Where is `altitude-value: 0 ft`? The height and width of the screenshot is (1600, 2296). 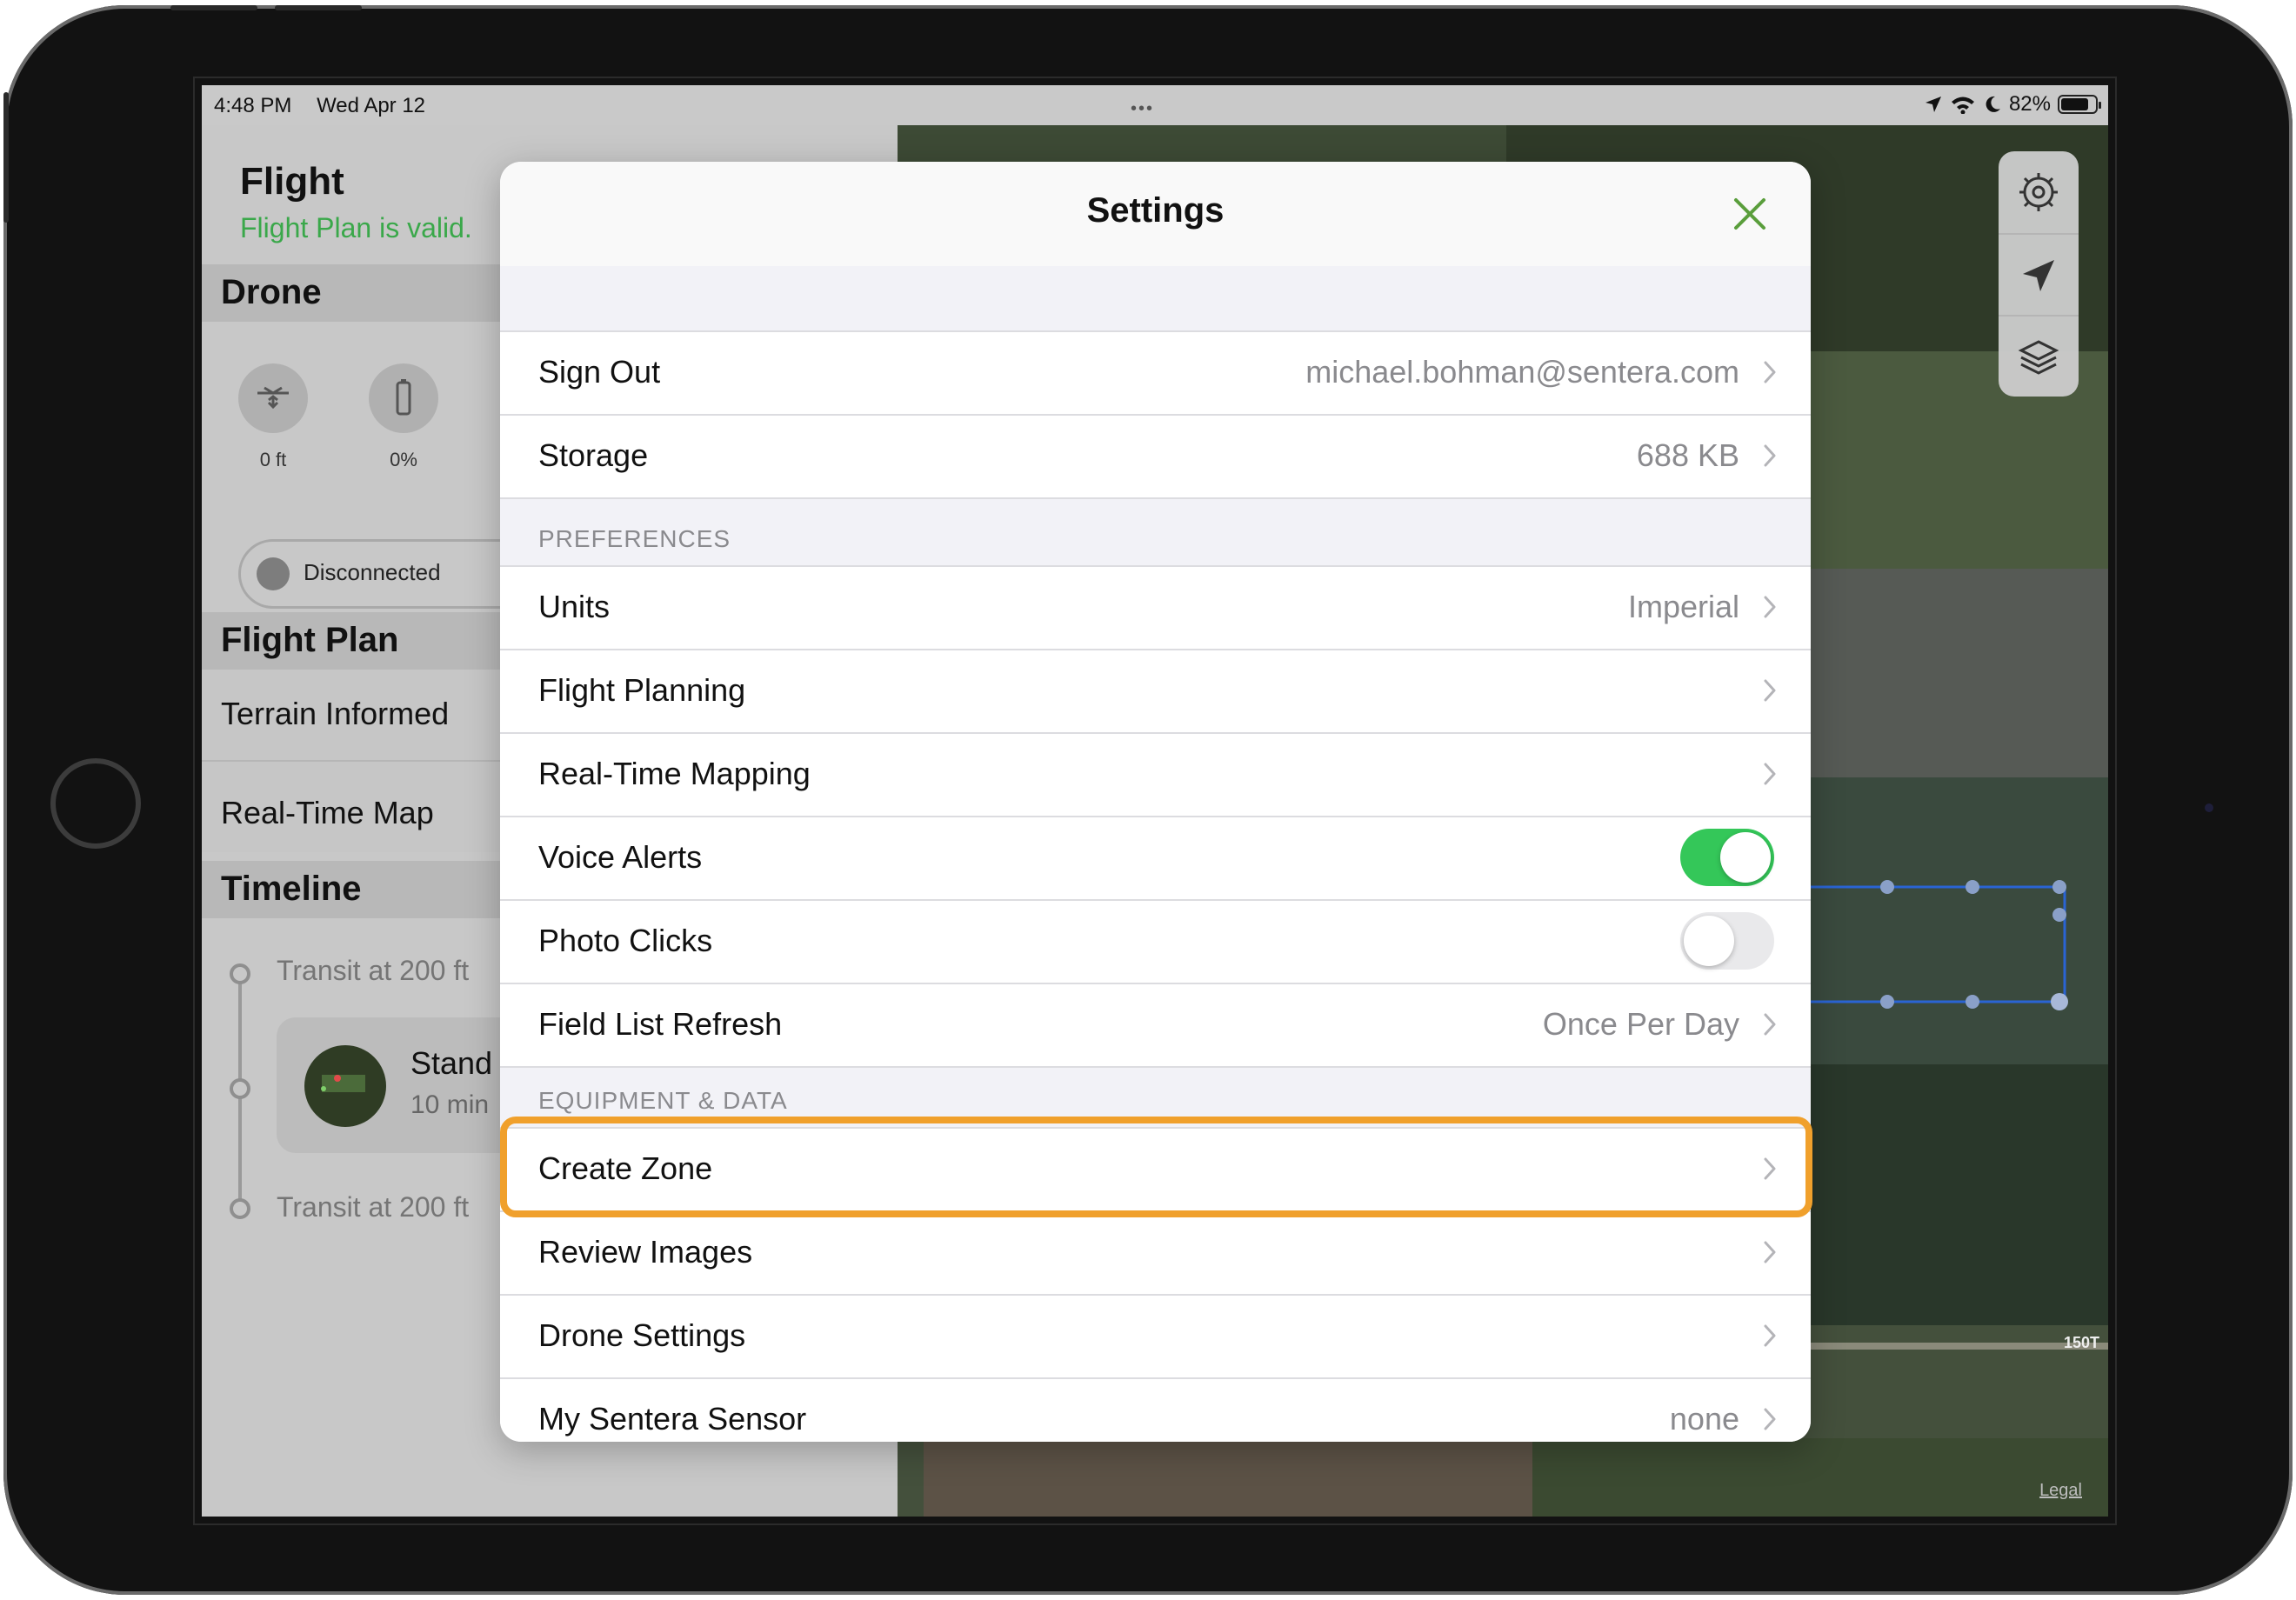 altitude-value: 0 ft is located at coordinates (273, 459).